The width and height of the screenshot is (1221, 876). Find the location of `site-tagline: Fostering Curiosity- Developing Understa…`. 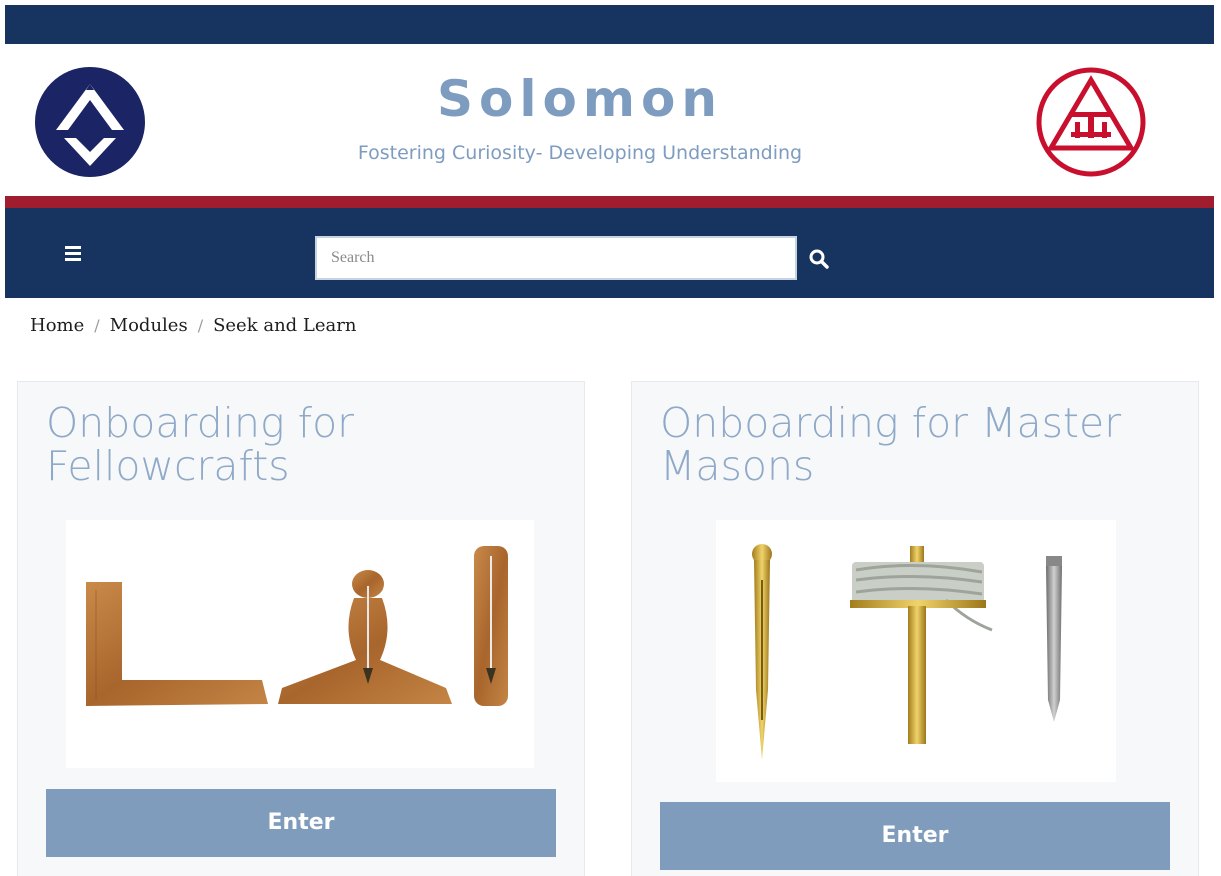

site-tagline: Fostering Curiosity- Developing Understa… is located at coordinates (580, 153).